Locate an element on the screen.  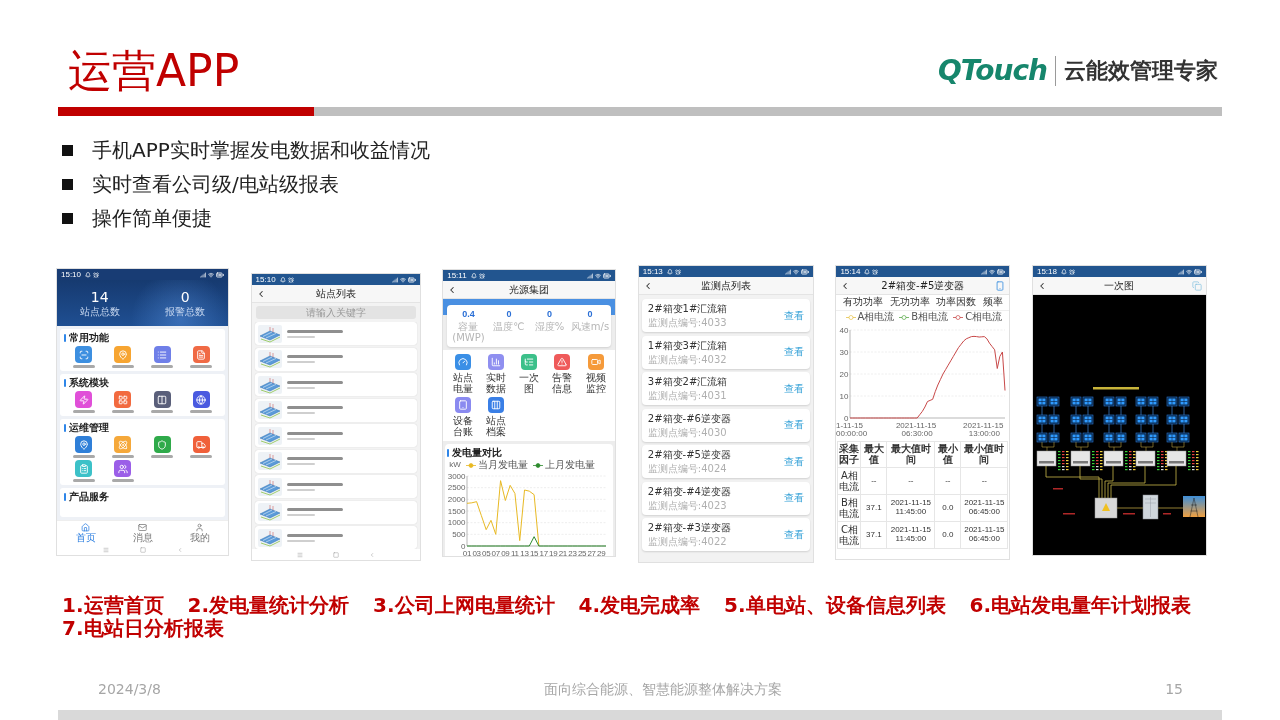
caption-text: 6.电站发电量年计划报表 is located at coordinates (1080, 605).